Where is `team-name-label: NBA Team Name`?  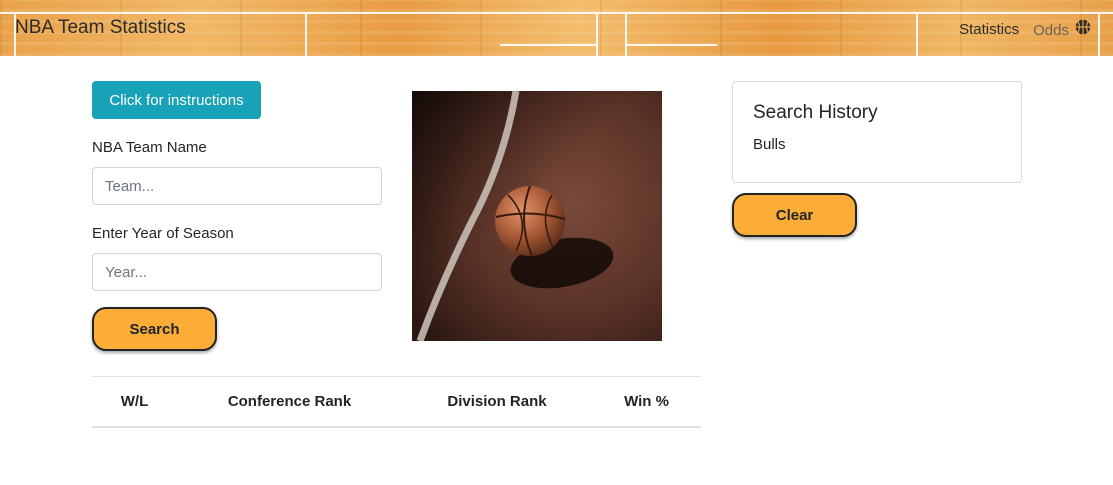
team-name-label: NBA Team Name is located at coordinates (149, 147).